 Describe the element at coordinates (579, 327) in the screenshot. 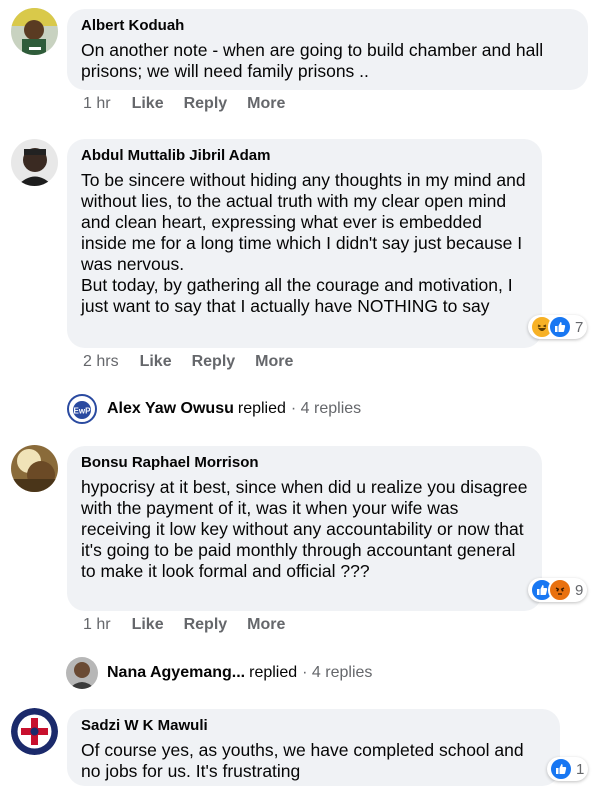

I see `reaction-count: 7` at that location.